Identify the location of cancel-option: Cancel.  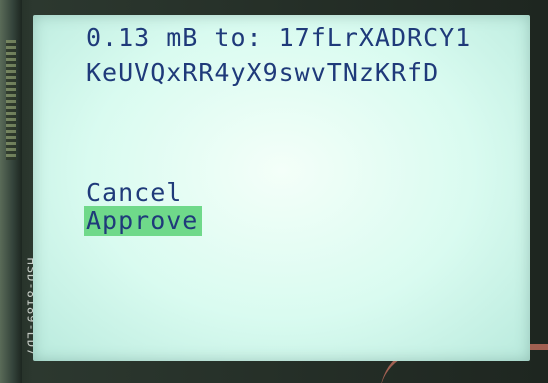
(134, 193).